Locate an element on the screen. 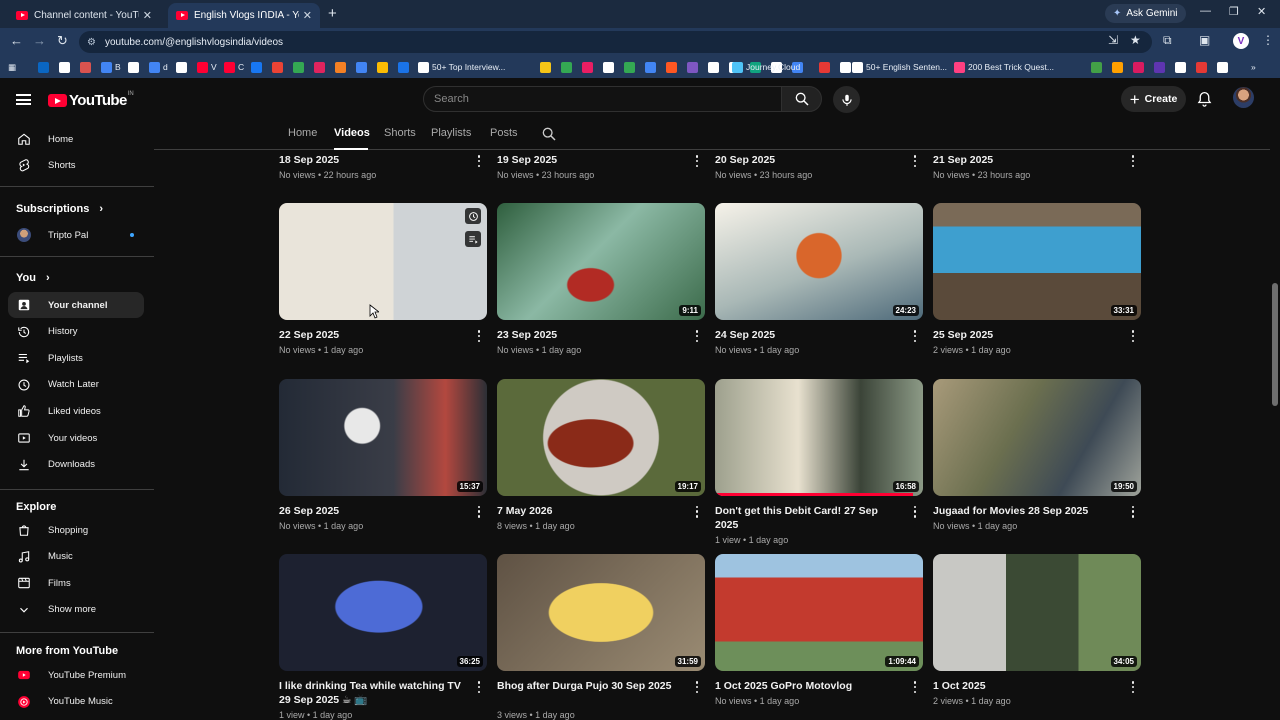  forward-icon: → is located at coordinates (39, 40).